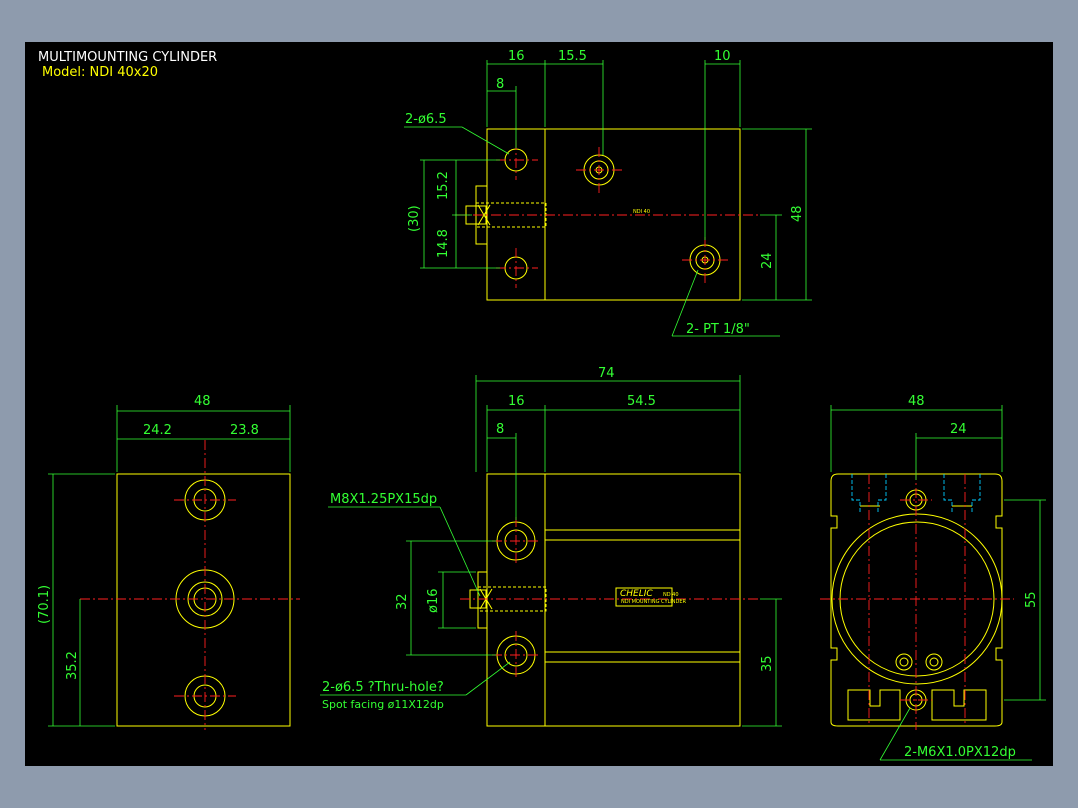 Image resolution: width=1078 pixels, height=808 pixels. Describe the element at coordinates (654, 602) in the screenshot. I see `brand-sub: NDI MOUNTING CYLINDER` at that location.